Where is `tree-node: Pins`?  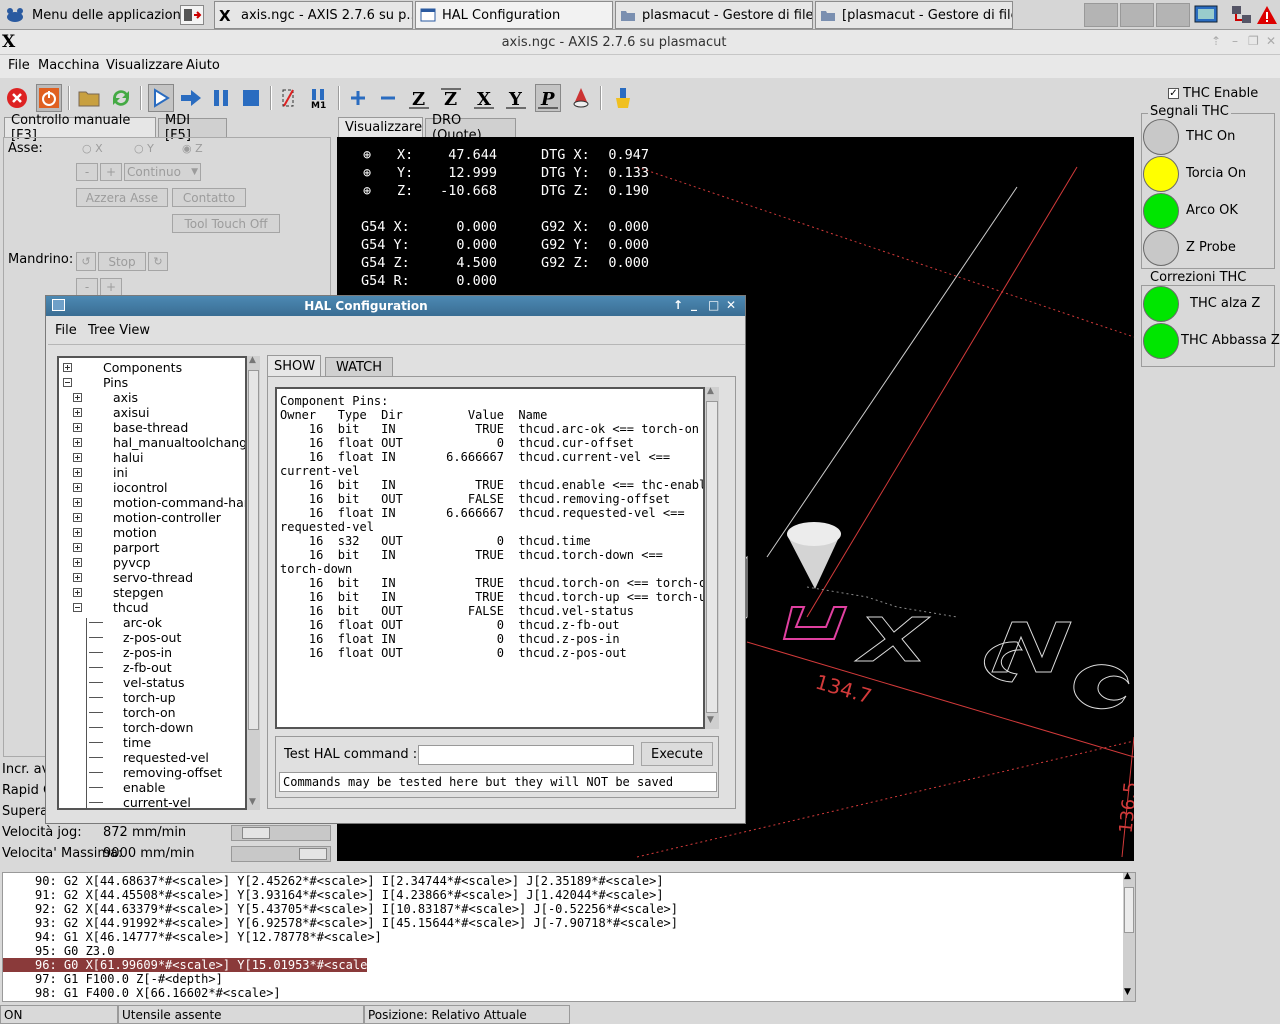 tree-node: Pins is located at coordinates (152, 382).